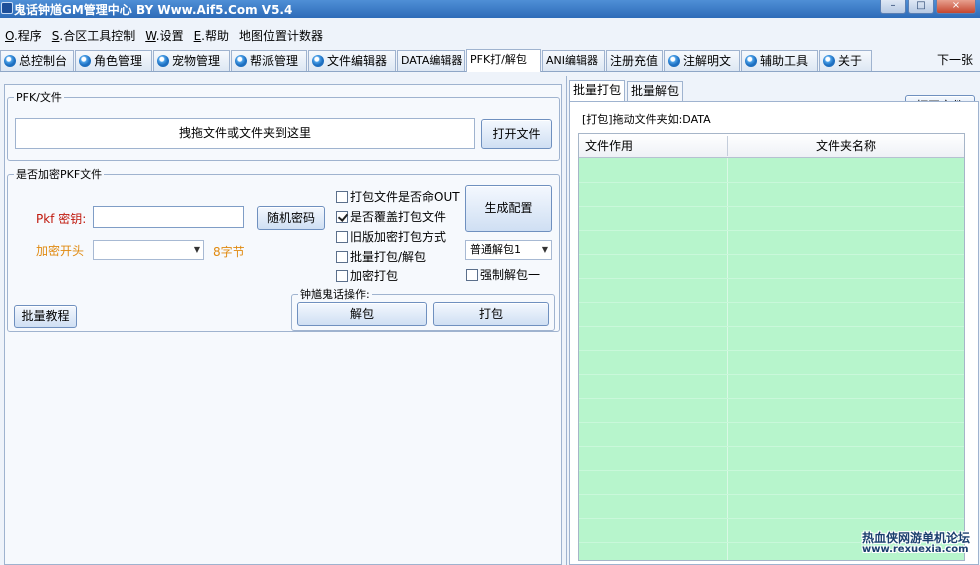 The height and width of the screenshot is (565, 980). I want to click on window-controls: – □ ×, so click(927, 7).